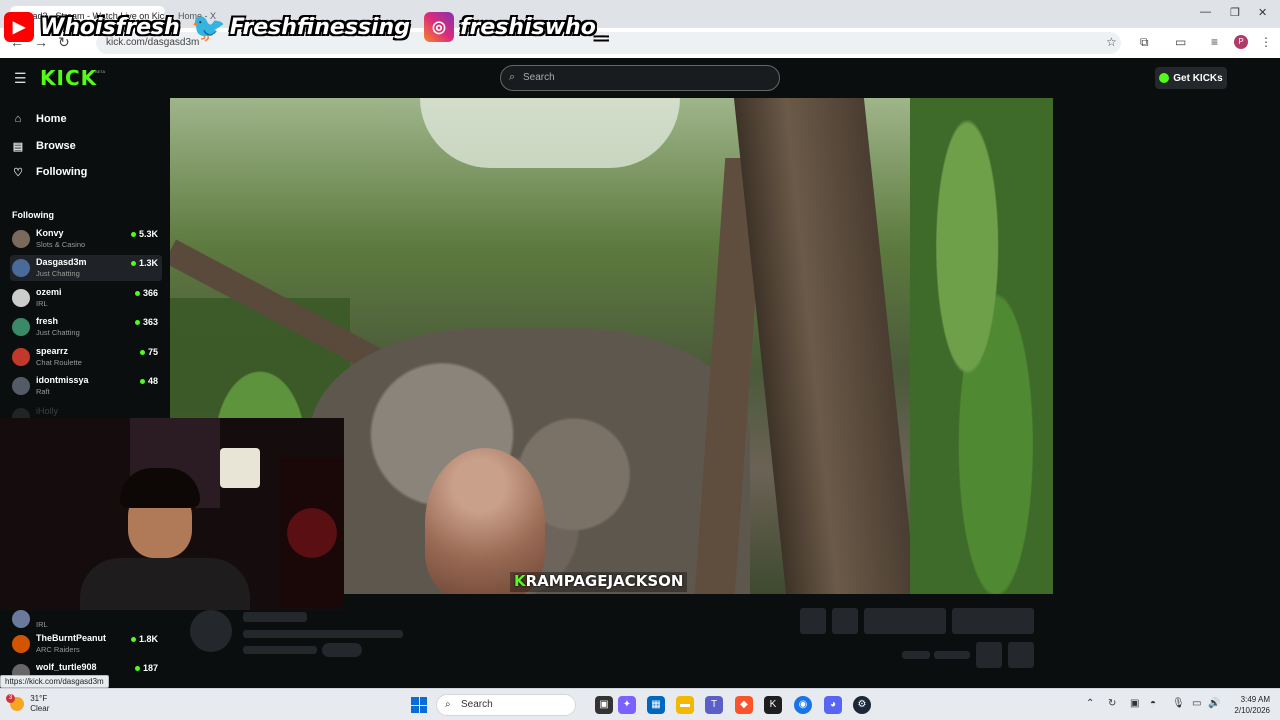  I want to click on file-explorer-icon: ▬, so click(685, 705).